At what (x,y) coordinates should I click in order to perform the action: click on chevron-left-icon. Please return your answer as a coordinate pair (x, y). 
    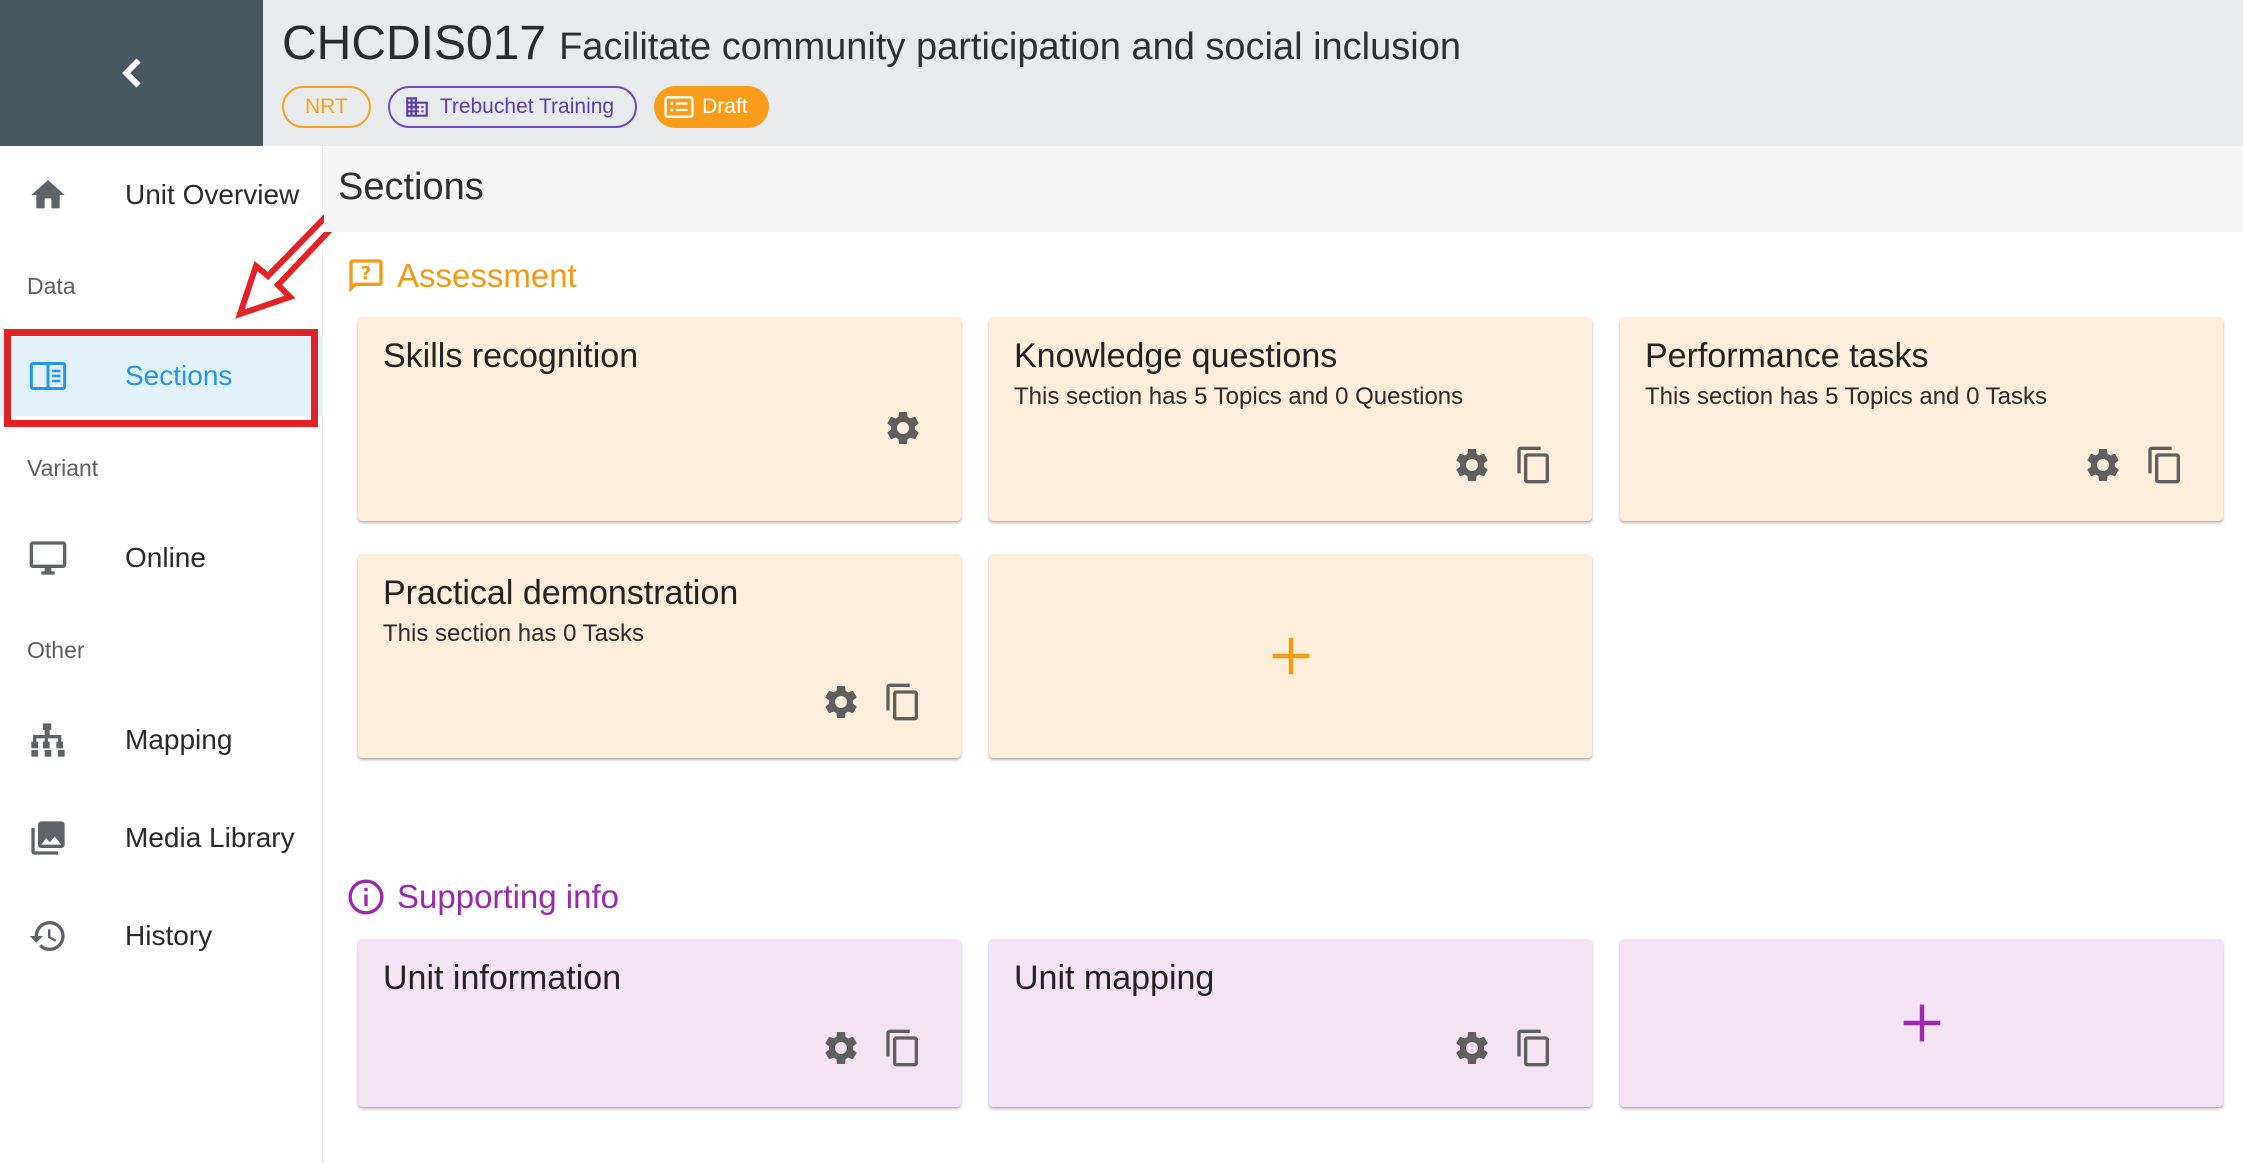
    Looking at the image, I should click on (131, 73).